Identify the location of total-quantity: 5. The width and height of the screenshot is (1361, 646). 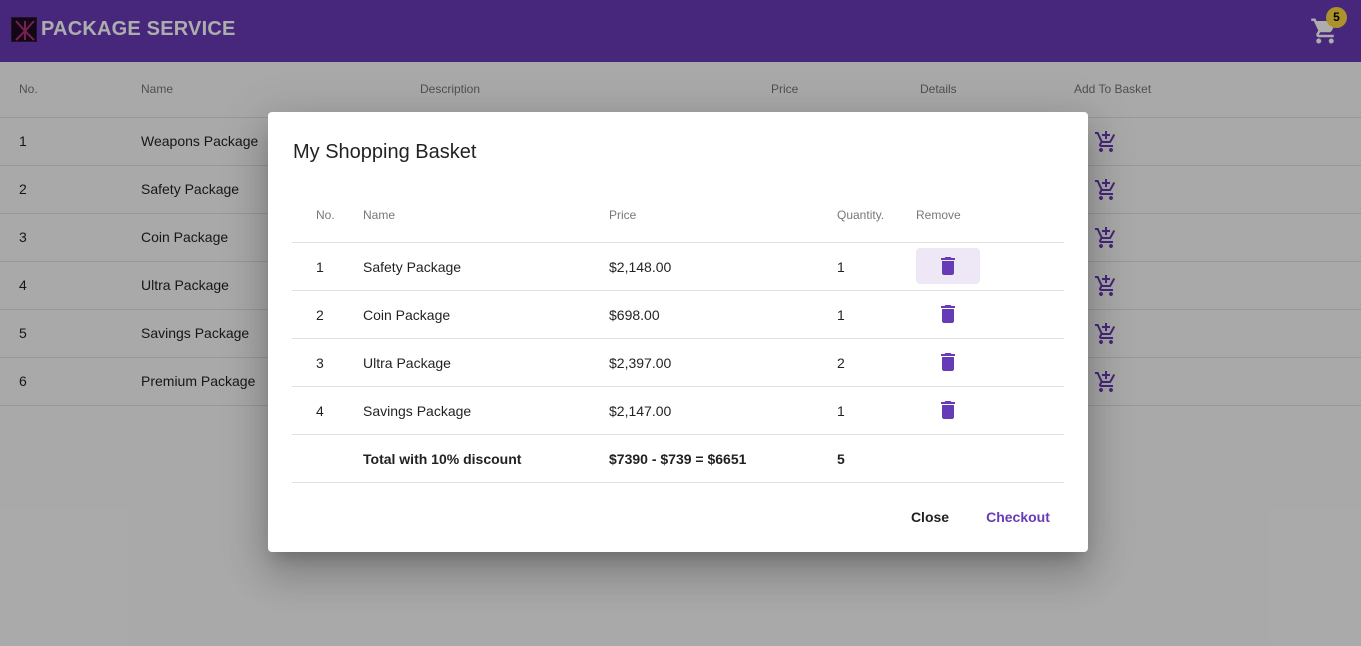
(841, 459).